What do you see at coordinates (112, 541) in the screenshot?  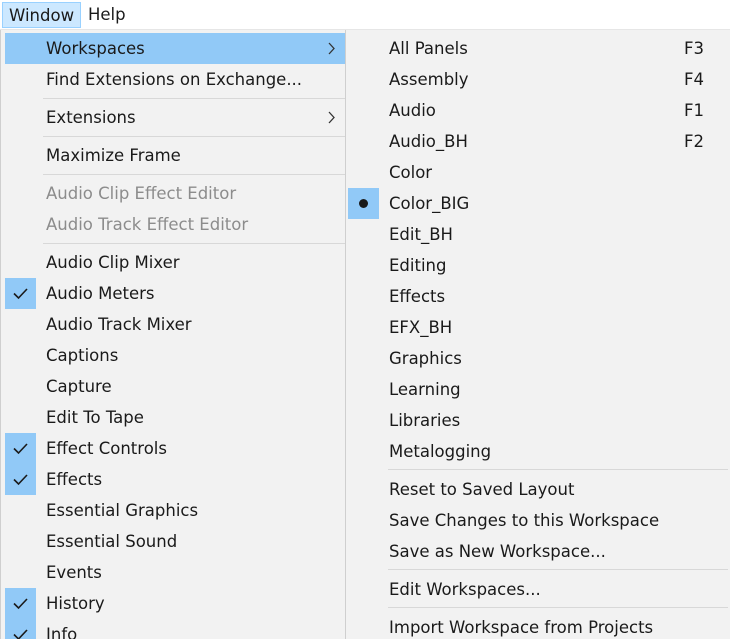 I see `menu-item-label: Essential Sound` at bounding box center [112, 541].